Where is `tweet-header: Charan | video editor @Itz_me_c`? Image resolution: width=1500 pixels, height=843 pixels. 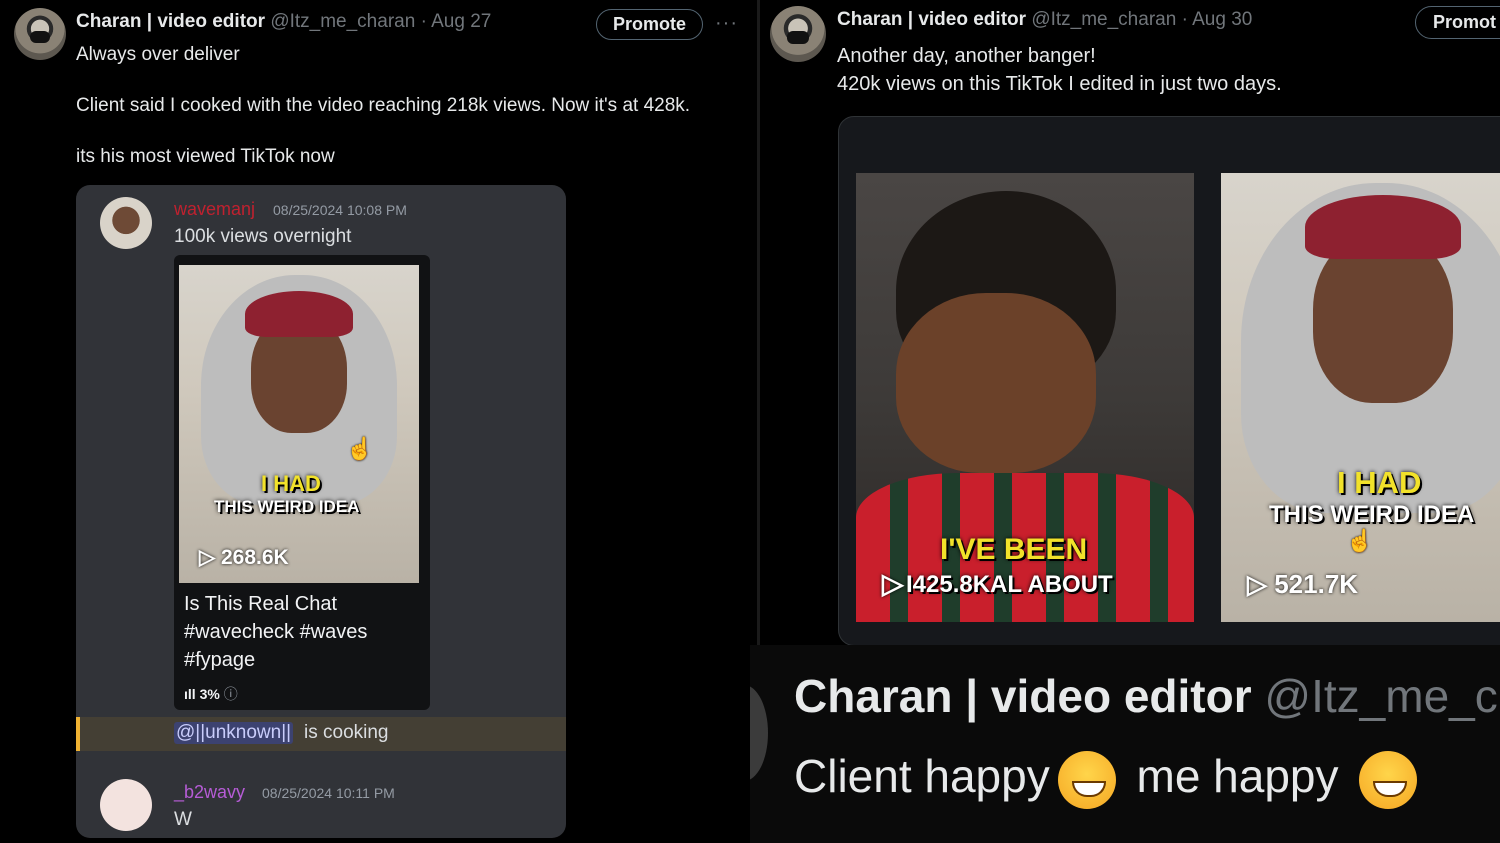
tweet-header: Charan | video editor @Itz_me_c is located at coordinates (1146, 696).